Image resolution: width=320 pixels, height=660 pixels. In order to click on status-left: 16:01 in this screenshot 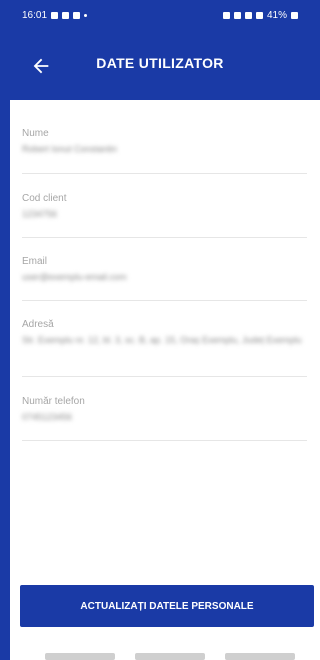, I will do `click(55, 15)`.